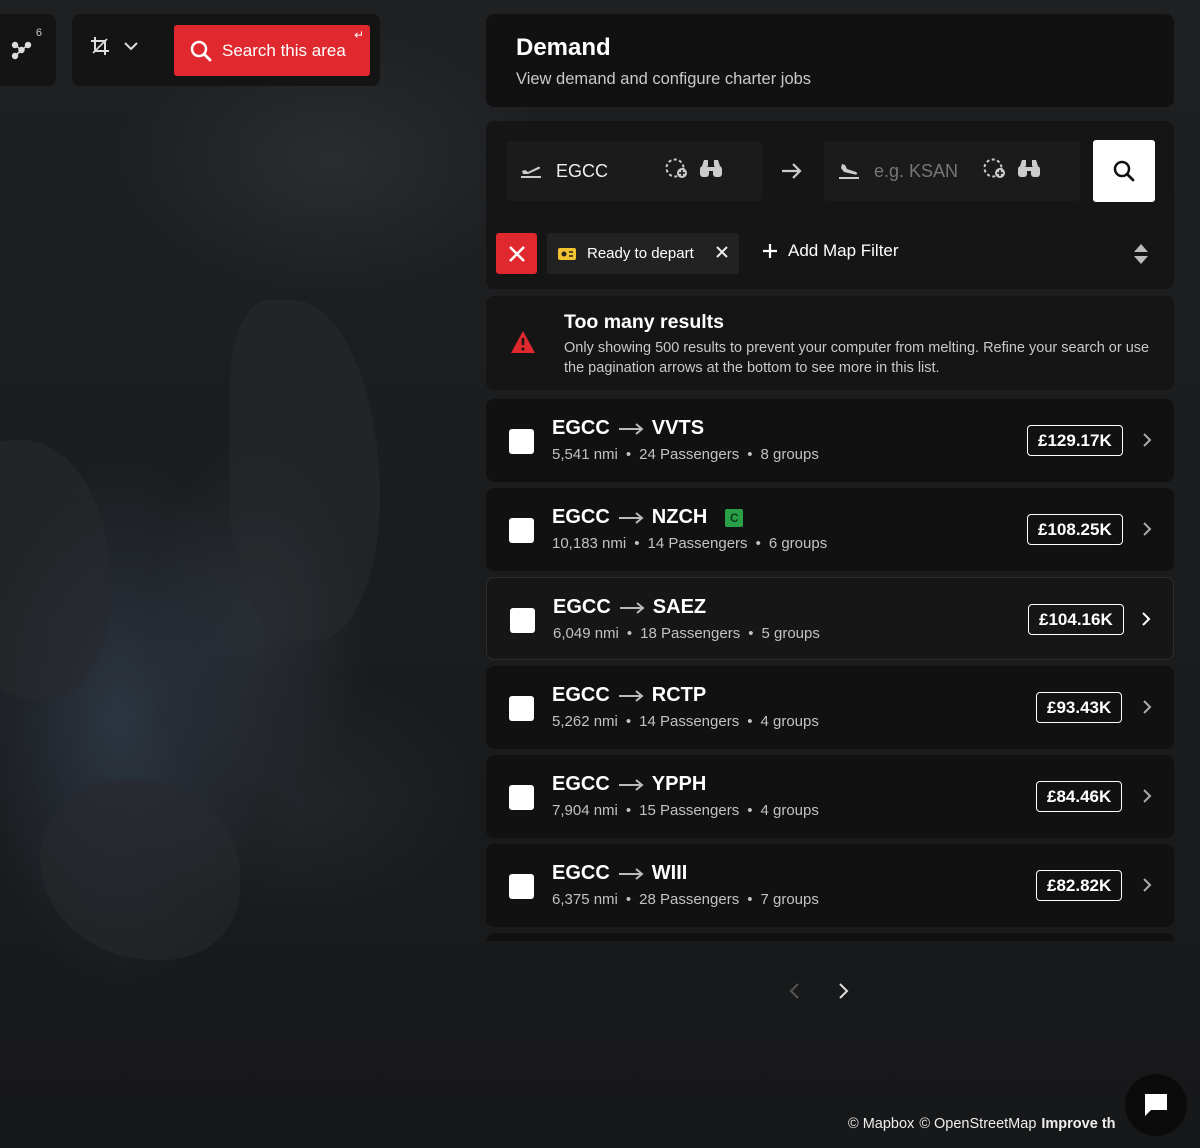  What do you see at coordinates (881, 1124) in the screenshot?
I see `mapbox-attribution-link: © Mapbox` at bounding box center [881, 1124].